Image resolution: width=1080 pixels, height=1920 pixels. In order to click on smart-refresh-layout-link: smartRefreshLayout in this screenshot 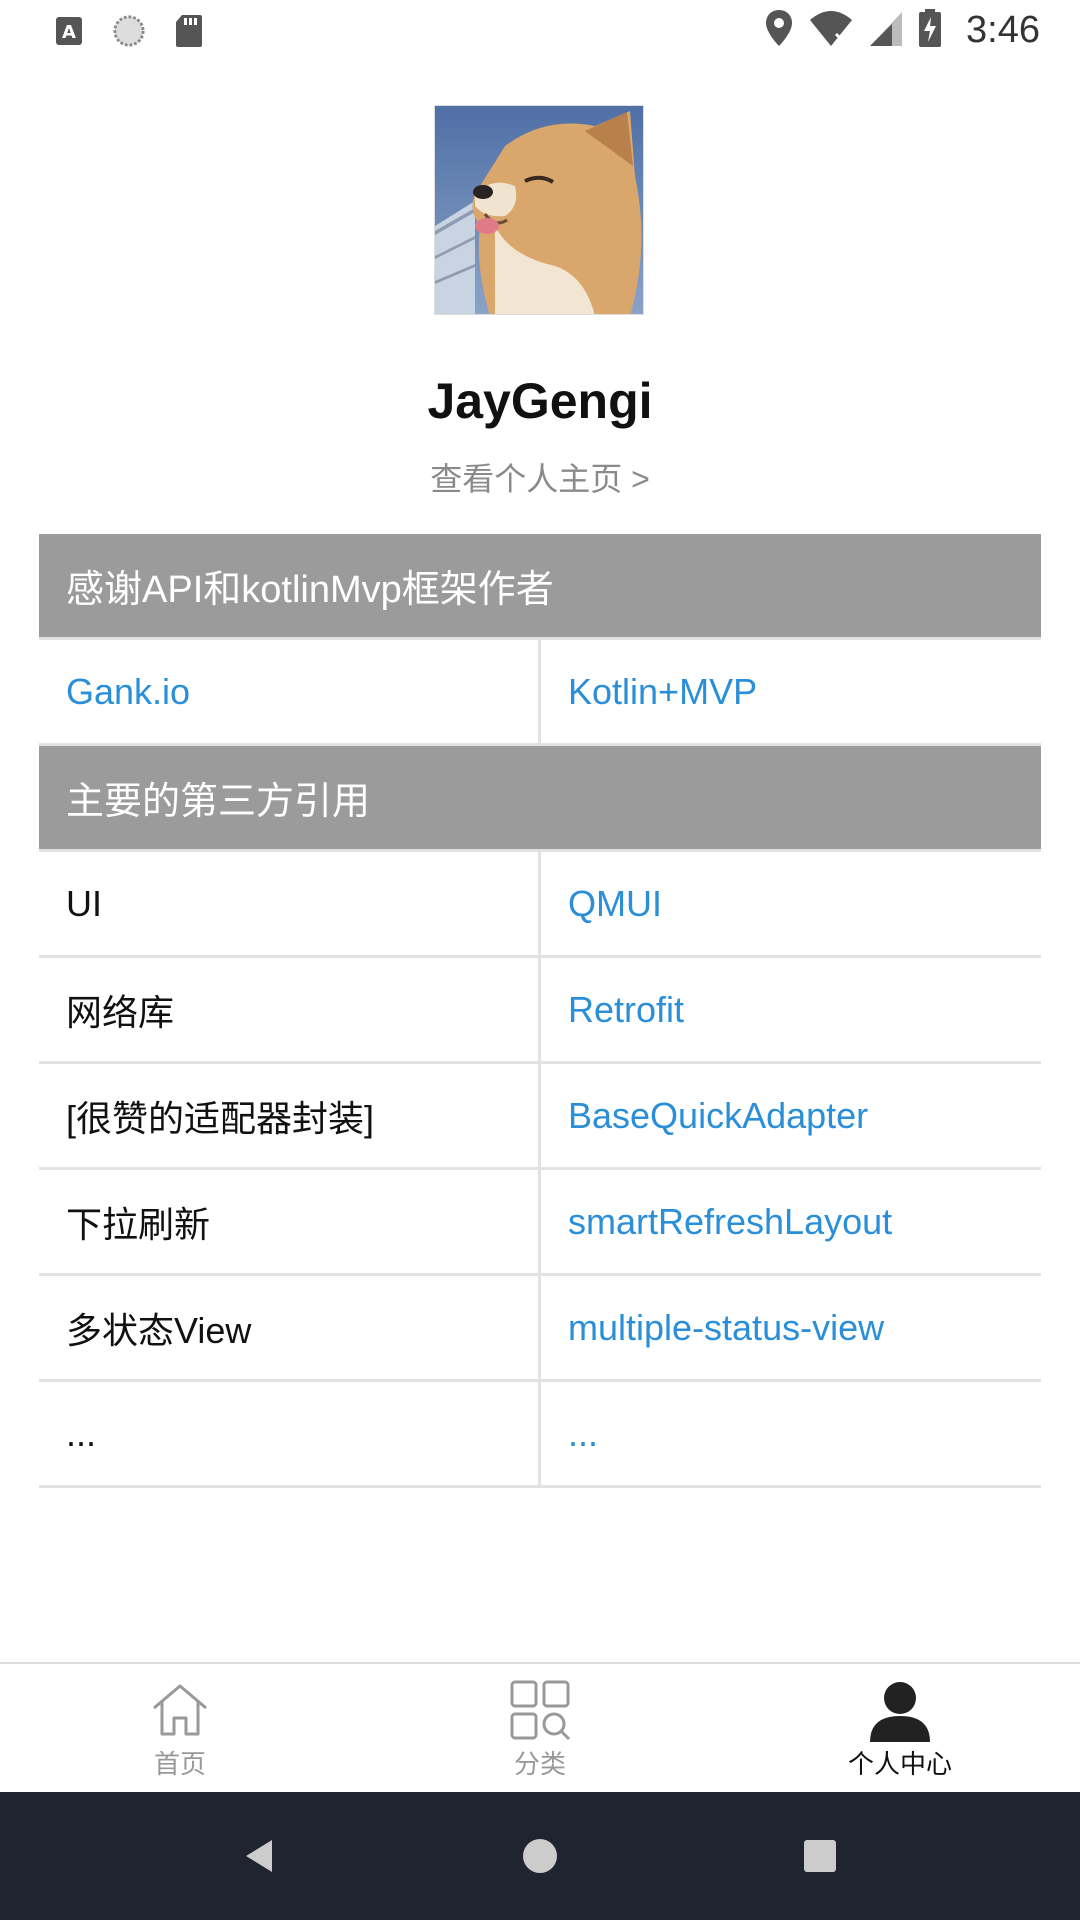, I will do `click(730, 1222)`.